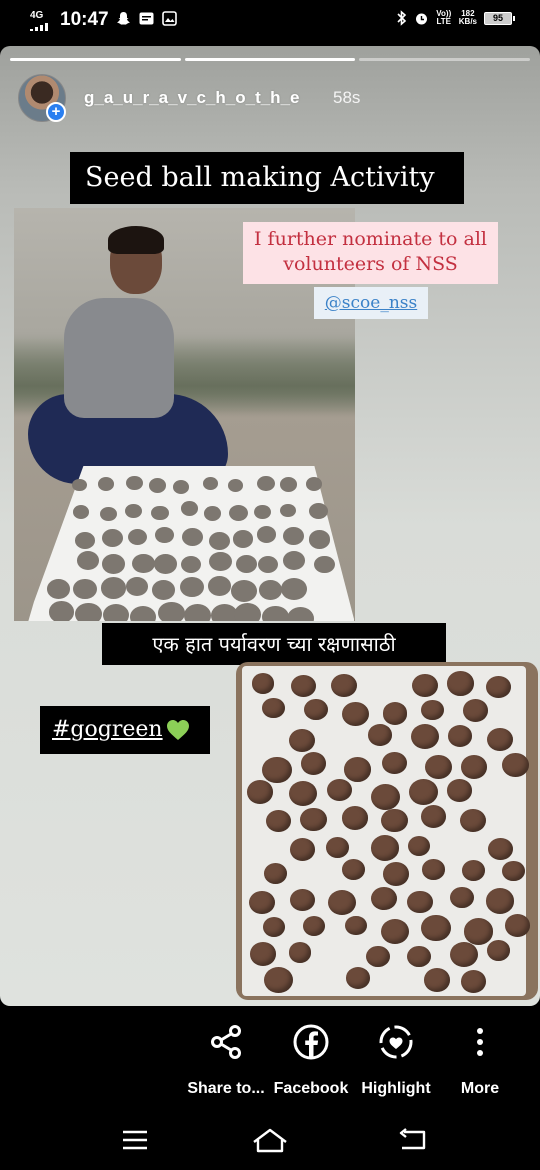 The width and height of the screenshot is (540, 1170). Describe the element at coordinates (226, 1042) in the screenshot. I see `share-icon` at that location.